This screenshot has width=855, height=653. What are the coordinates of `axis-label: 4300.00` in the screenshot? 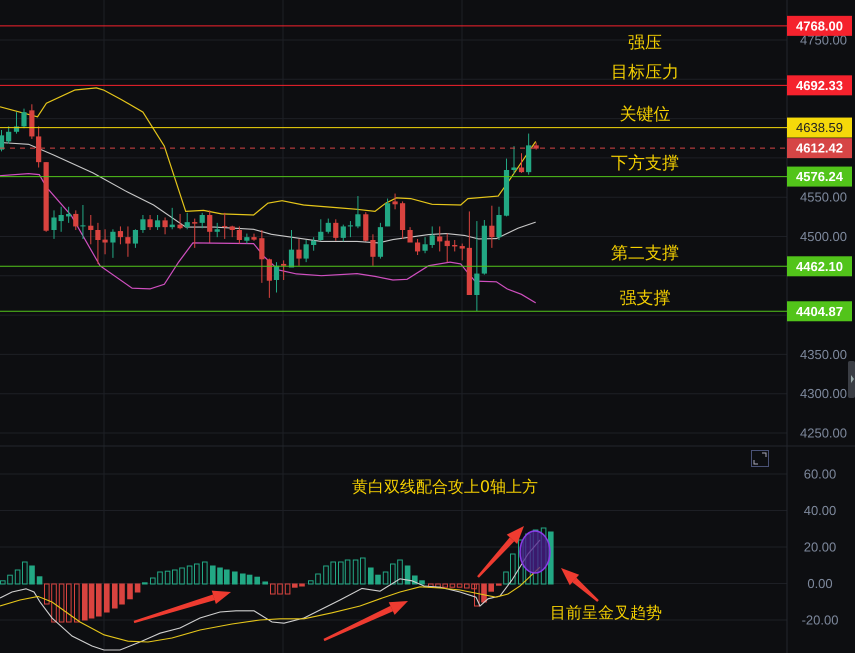 It's located at (823, 394).